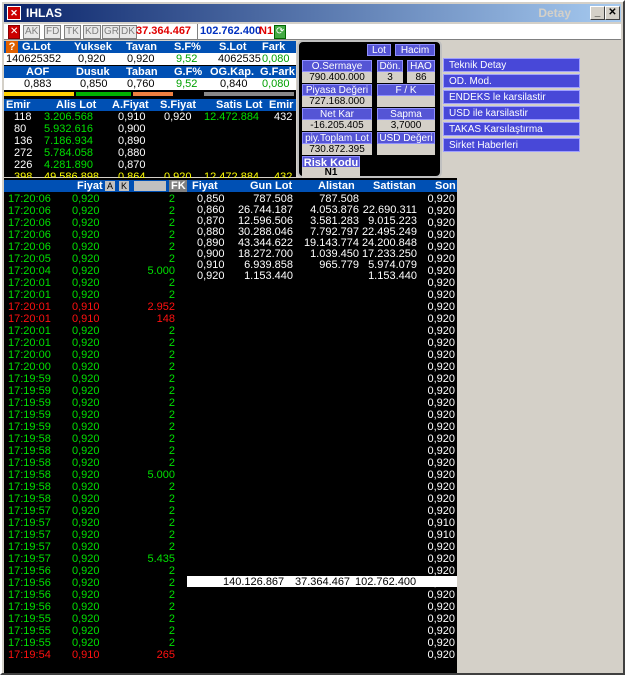 The image size is (625, 675). I want to click on trade-lot: 5.435, so click(161, 559).